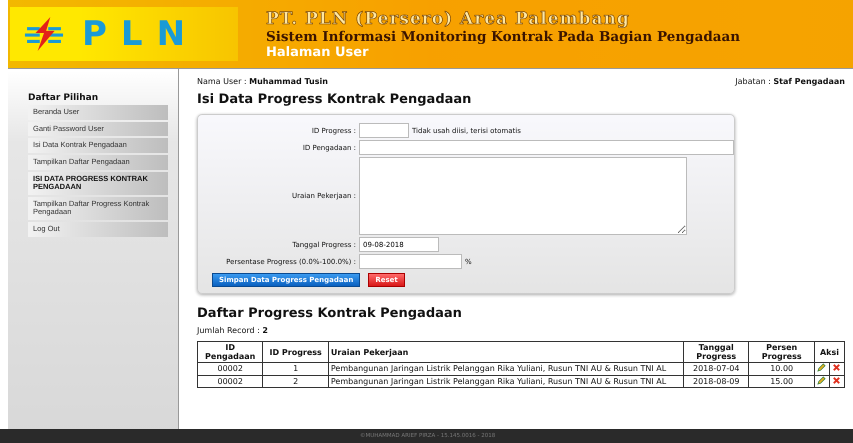 This screenshot has height=443, width=853. What do you see at coordinates (781, 369) in the screenshot?
I see `table-cell: 10.00` at bounding box center [781, 369].